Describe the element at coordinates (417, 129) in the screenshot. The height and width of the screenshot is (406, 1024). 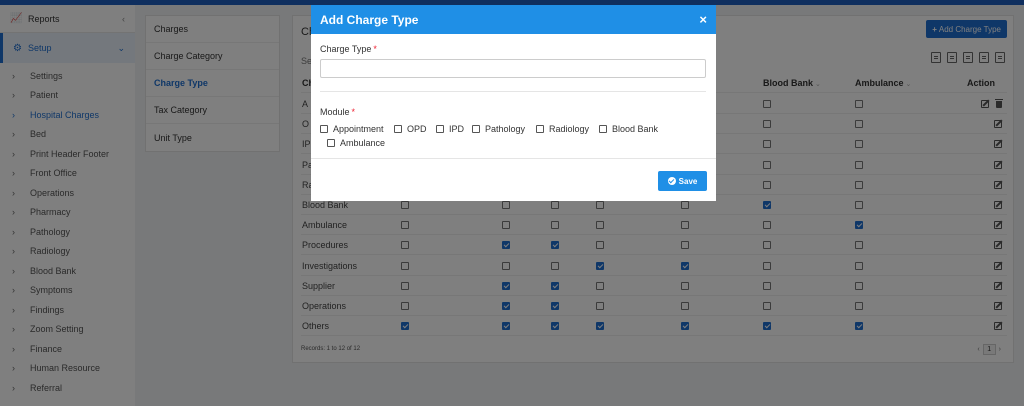
I see `module-option-label: OPD` at that location.